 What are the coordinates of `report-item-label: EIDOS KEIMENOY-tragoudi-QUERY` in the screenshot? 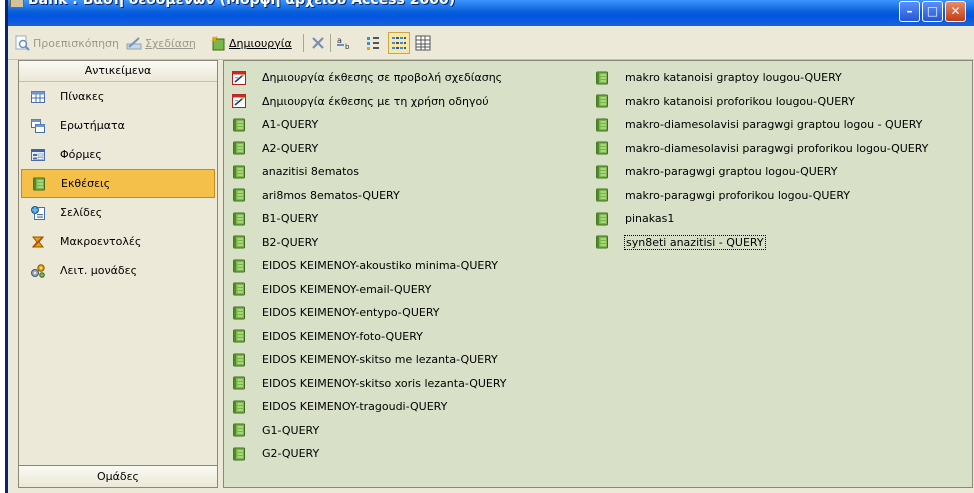 It's located at (355, 407).